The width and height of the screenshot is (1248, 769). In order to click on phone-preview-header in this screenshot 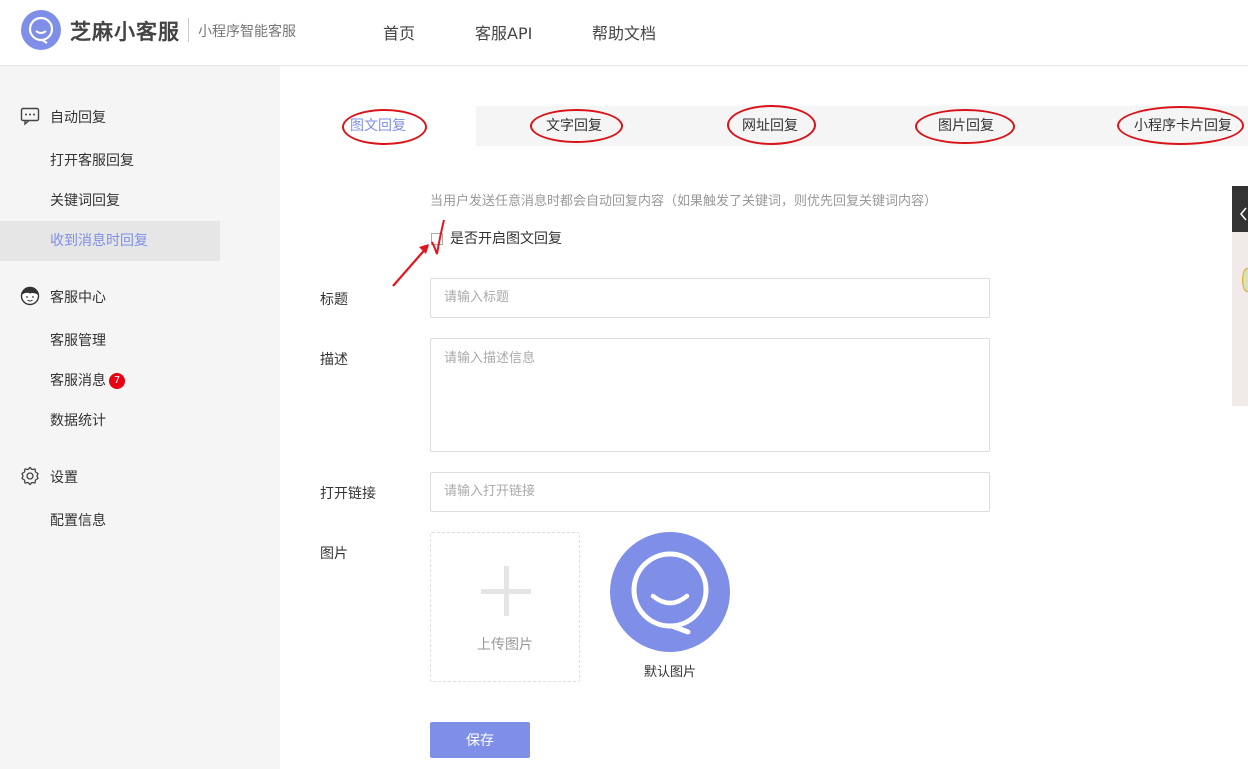, I will do `click(1240, 209)`.